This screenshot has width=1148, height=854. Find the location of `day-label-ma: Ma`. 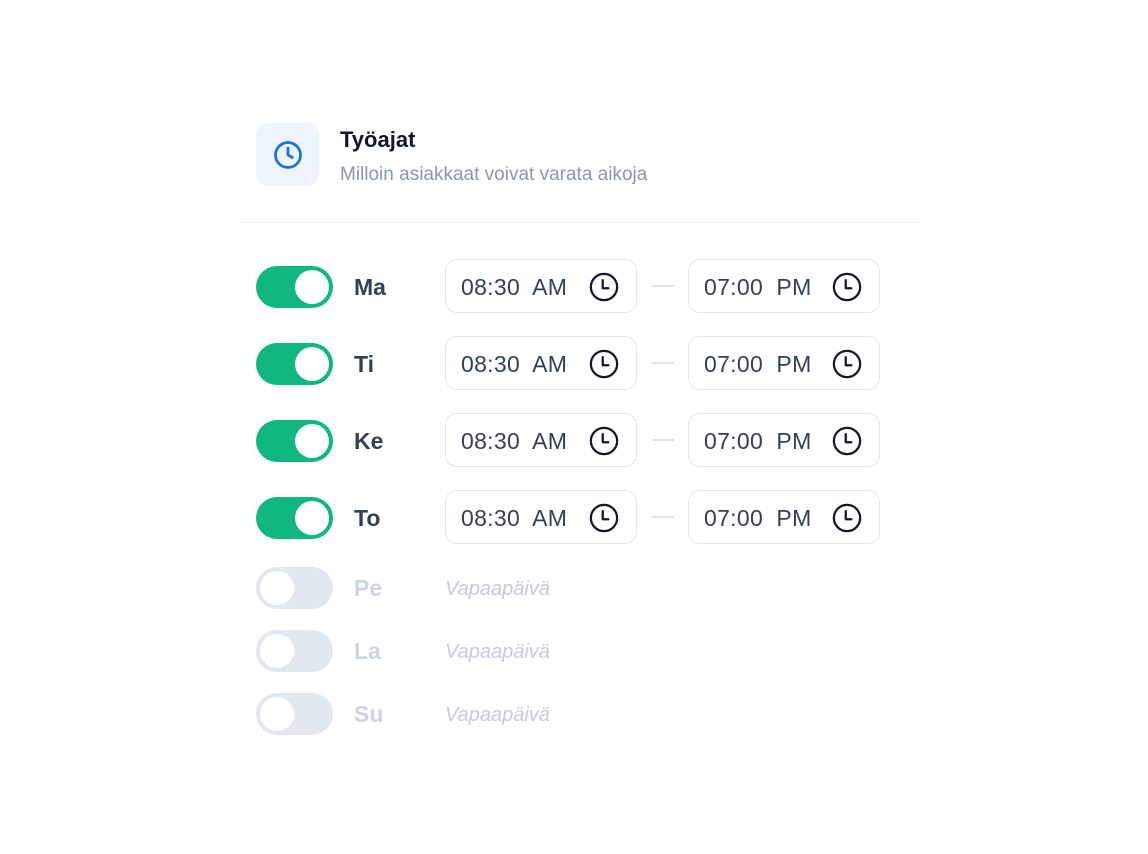

day-label-ma: Ma is located at coordinates (370, 287).